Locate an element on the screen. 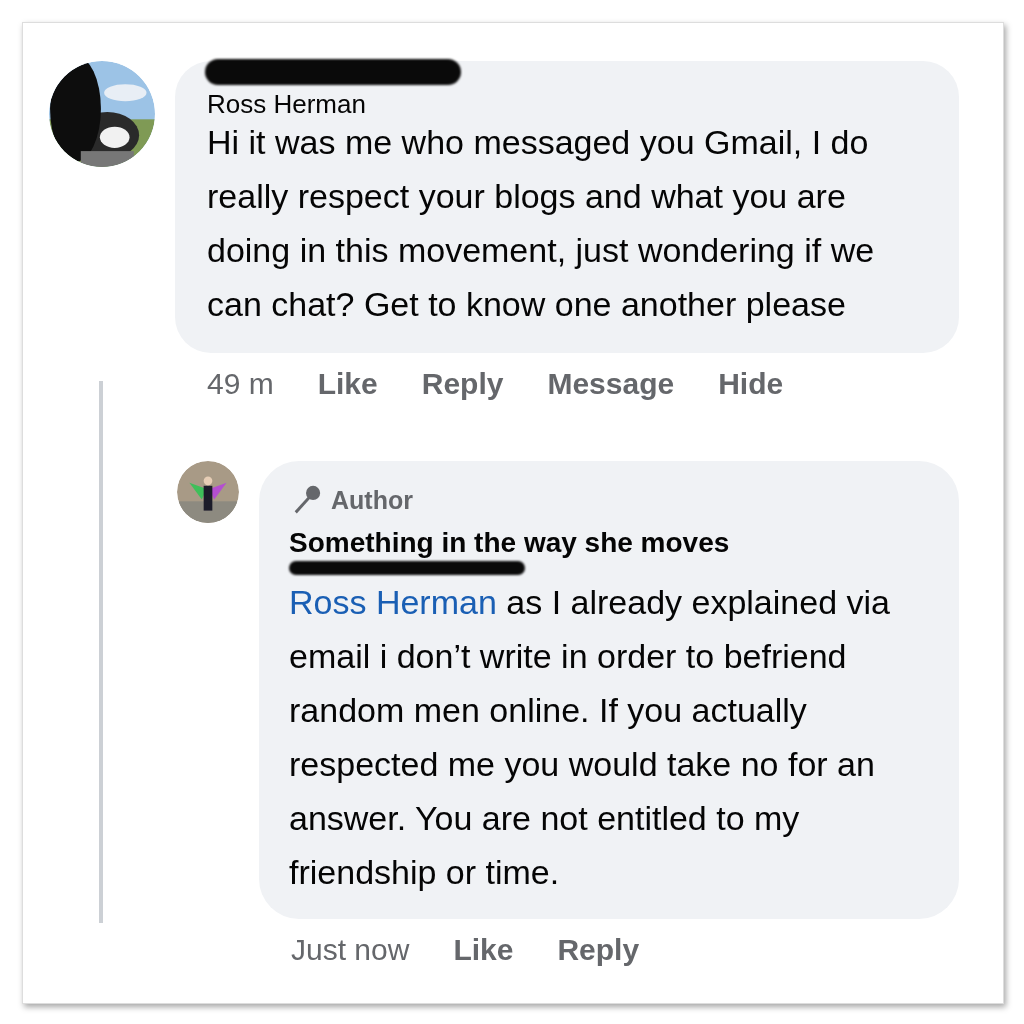 The image size is (1024, 1024). author-label: Author is located at coordinates (372, 500).